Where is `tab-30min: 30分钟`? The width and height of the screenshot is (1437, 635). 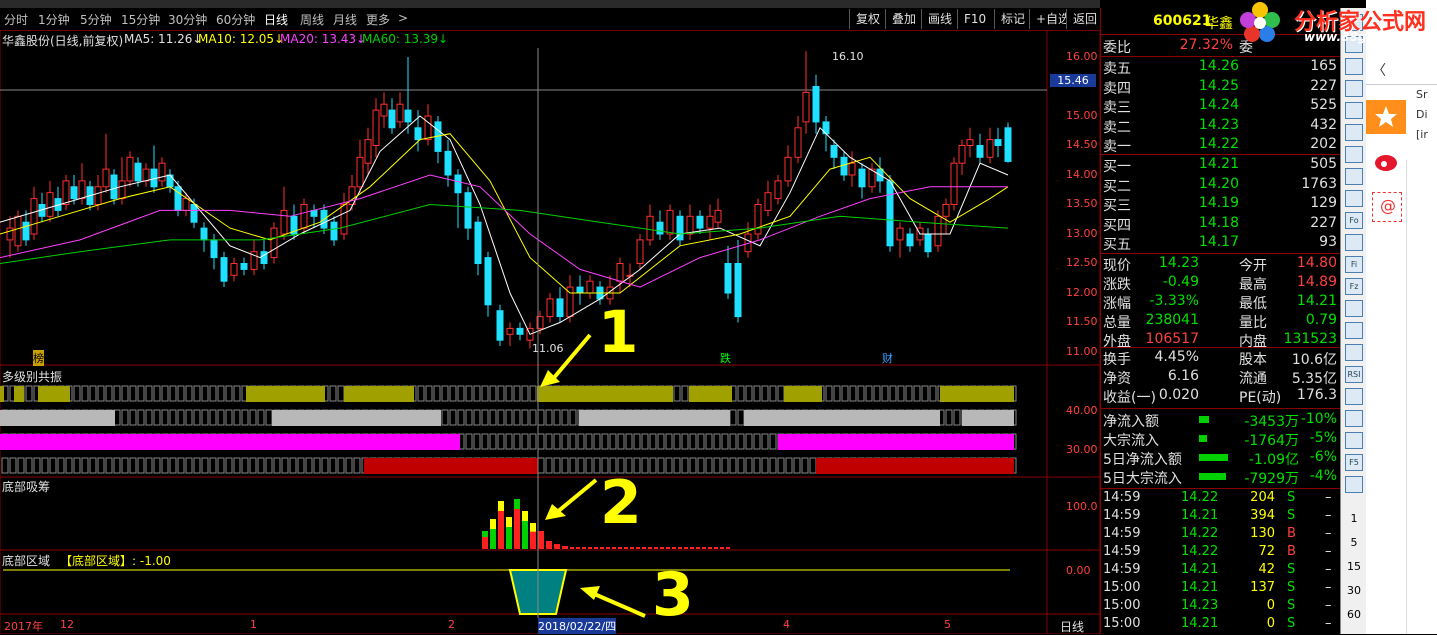
tab-30min: 30分钟 is located at coordinates (187, 19).